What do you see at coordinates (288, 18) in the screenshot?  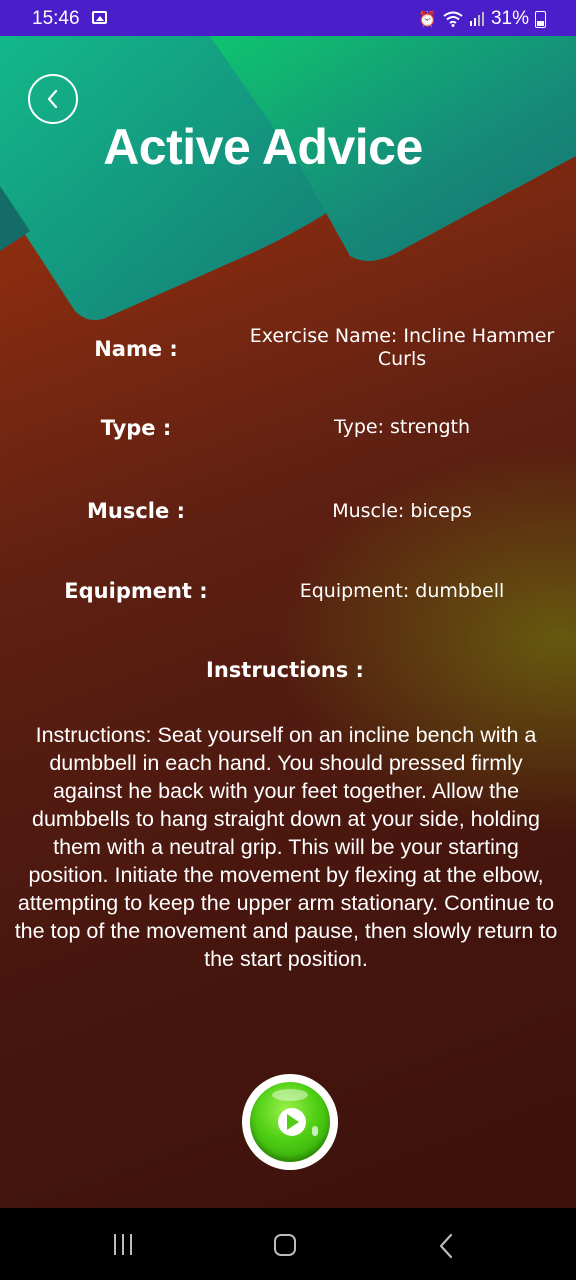 I see `status-bar: 15:46 ⏰ 31%` at bounding box center [288, 18].